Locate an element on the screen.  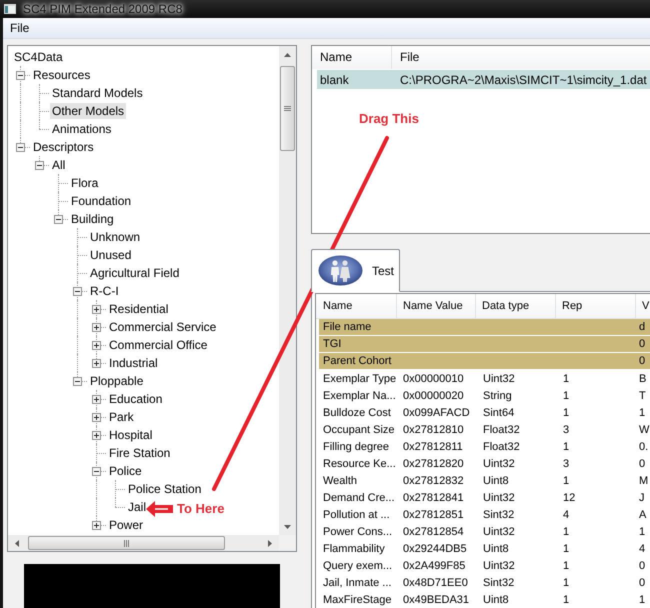
tree-item: Unused is located at coordinates (111, 255).